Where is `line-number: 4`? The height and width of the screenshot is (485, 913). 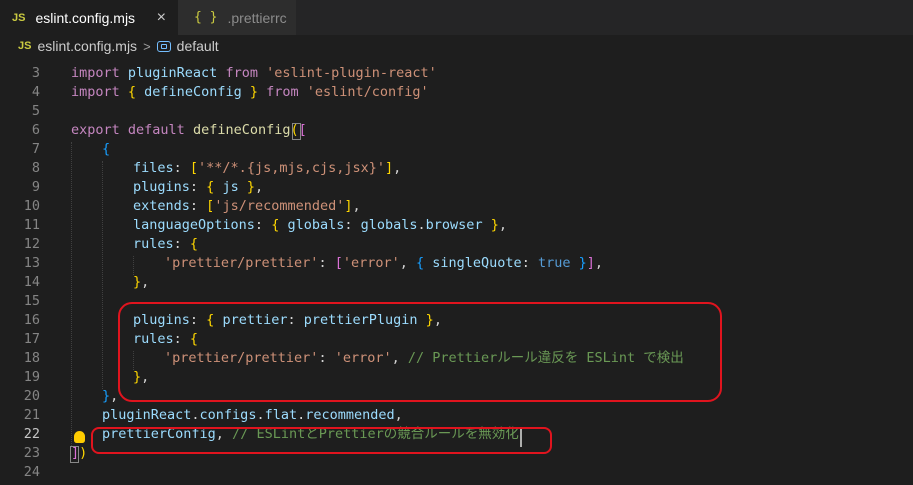
line-number: 4 is located at coordinates (35, 92).